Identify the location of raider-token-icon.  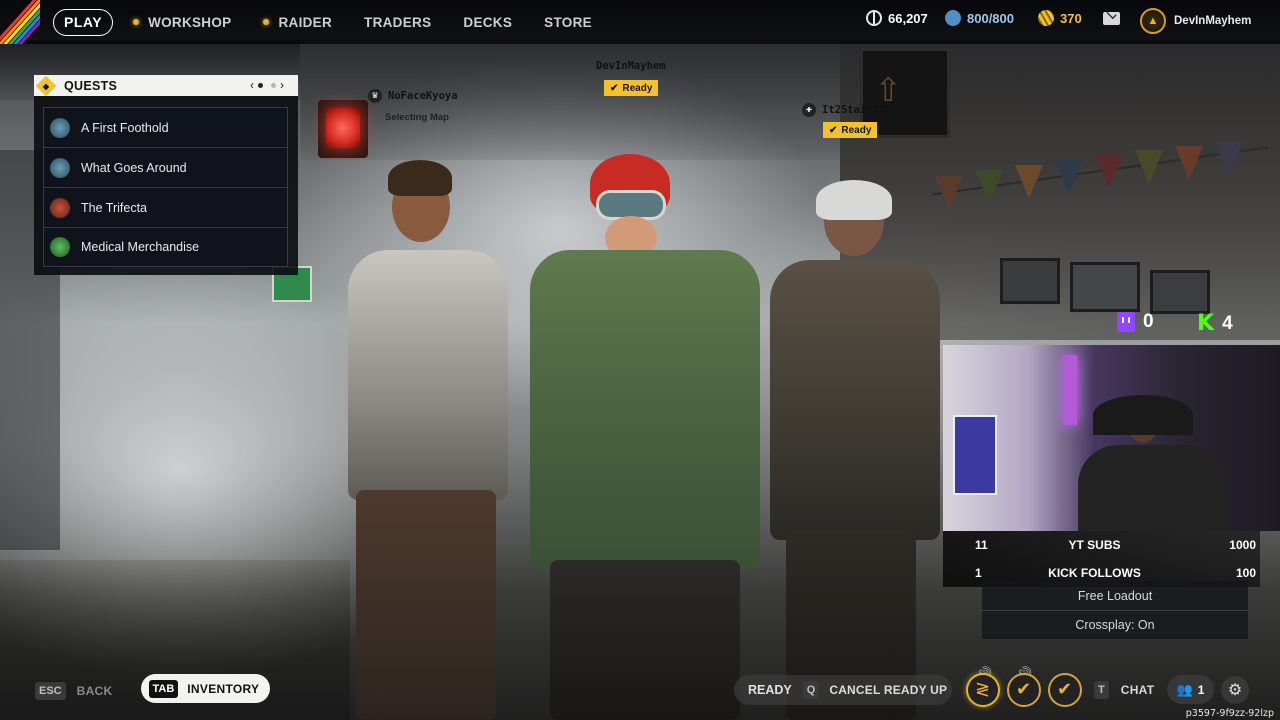
(953, 18).